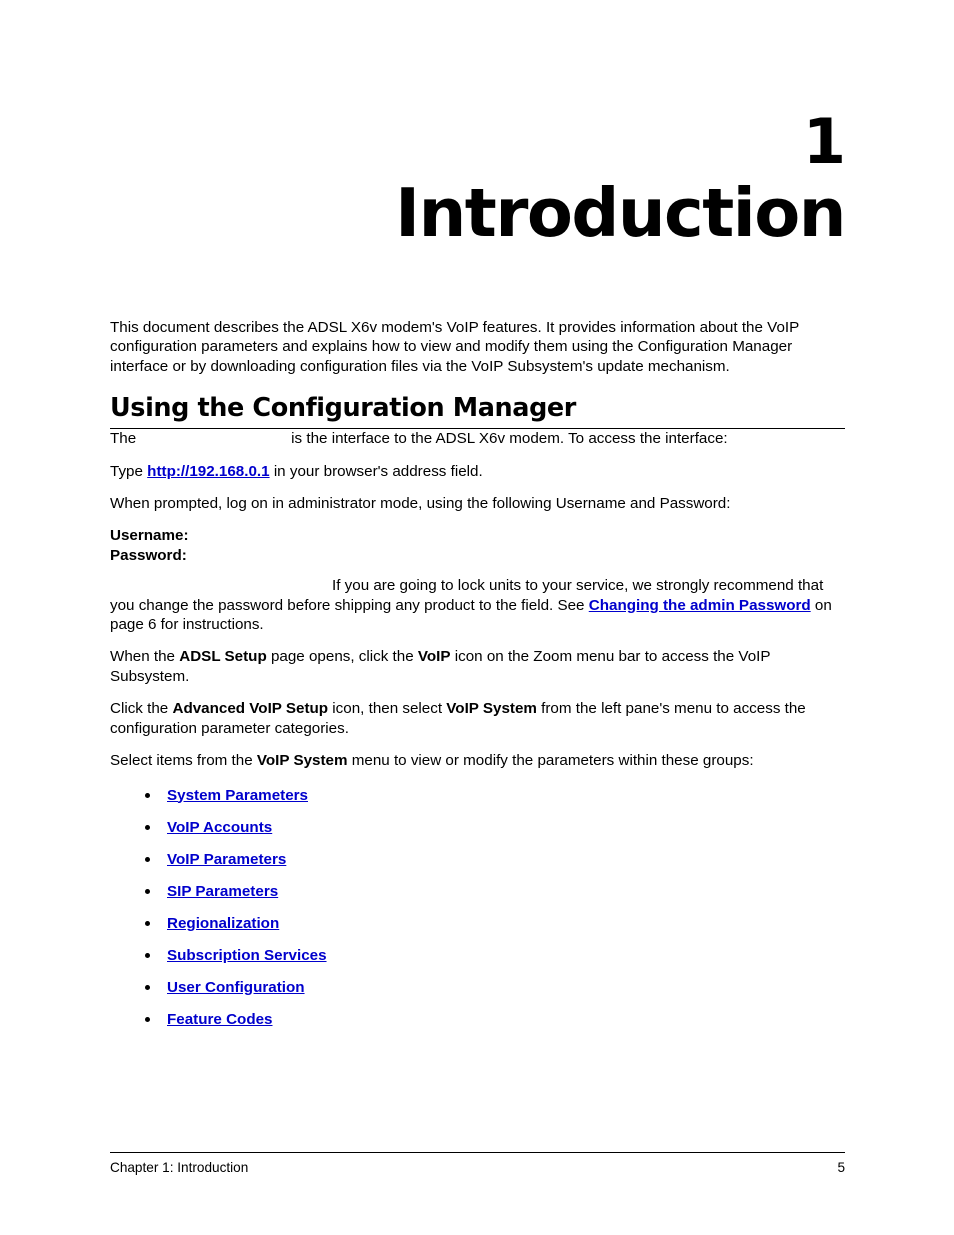 The height and width of the screenshot is (1235, 954). Describe the element at coordinates (841, 1167) in the screenshot. I see `footer-page-number: 5` at that location.